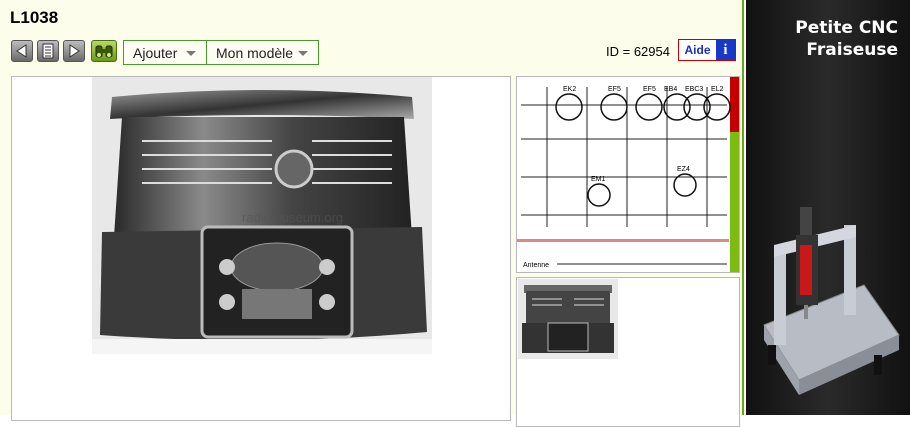  I want to click on thumbnails-panel, so click(628, 352).